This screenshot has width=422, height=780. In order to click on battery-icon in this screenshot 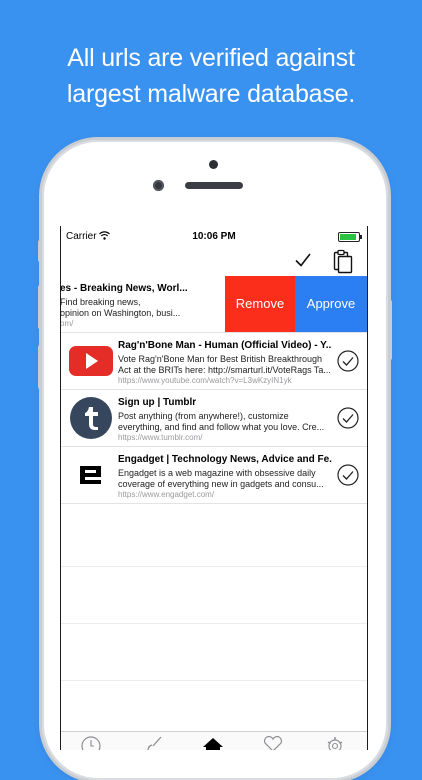, I will do `click(349, 237)`.